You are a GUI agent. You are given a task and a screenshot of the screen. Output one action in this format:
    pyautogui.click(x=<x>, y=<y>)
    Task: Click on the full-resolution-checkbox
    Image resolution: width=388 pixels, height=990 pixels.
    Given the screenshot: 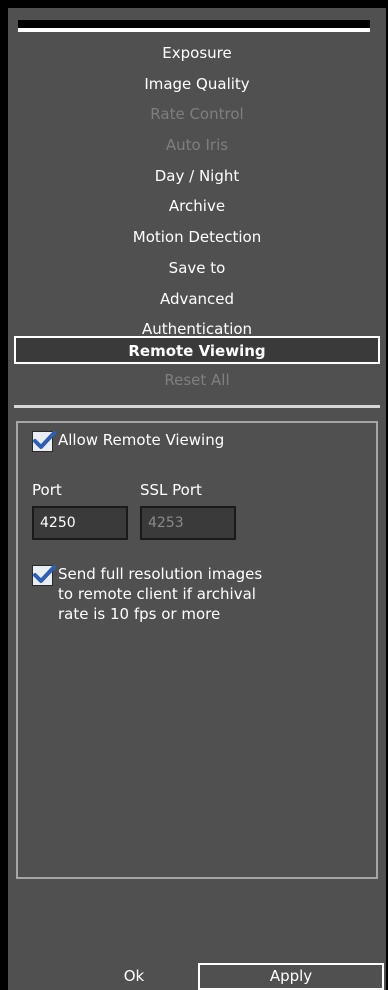 What is the action you would take?
    pyautogui.click(x=44, y=575)
    